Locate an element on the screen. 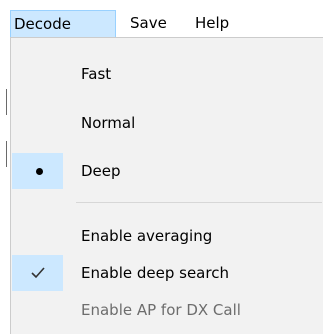 Image resolution: width=323 pixels, height=334 pixels. radio-dot-icon is located at coordinates (39, 171).